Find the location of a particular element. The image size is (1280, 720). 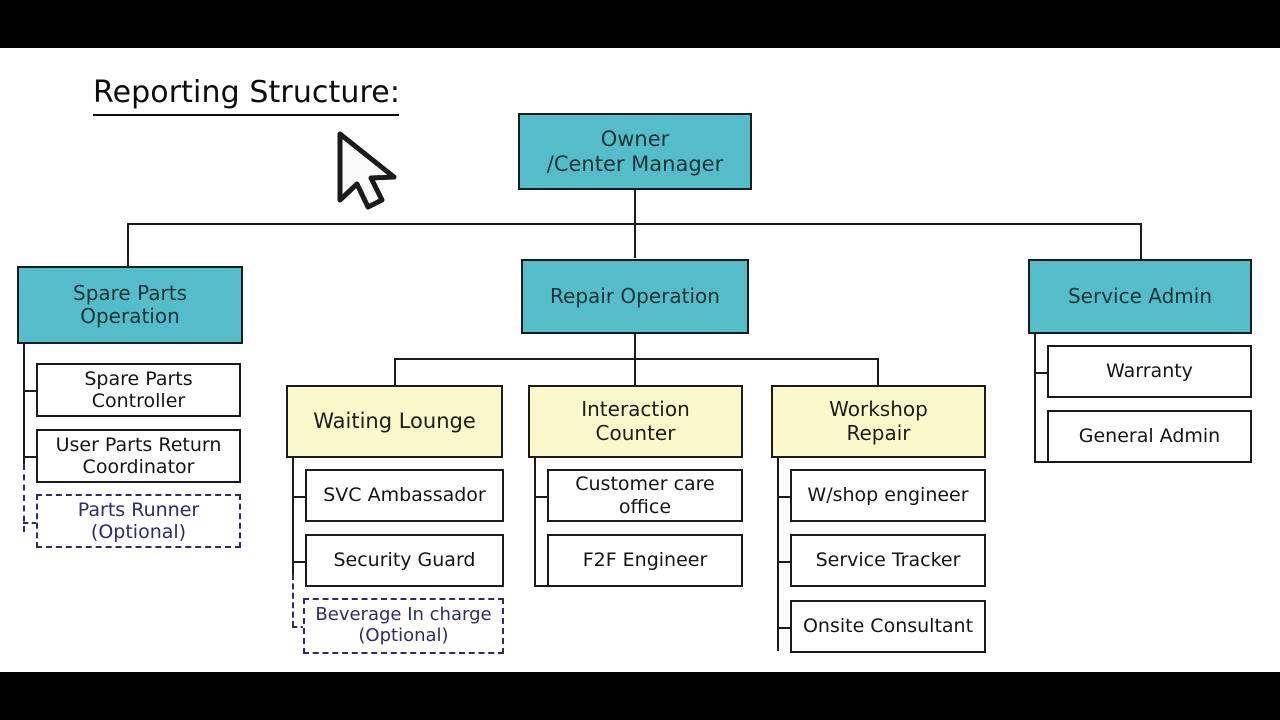

node-wshop-engineer-label: W/shop engineer is located at coordinates (888, 495).